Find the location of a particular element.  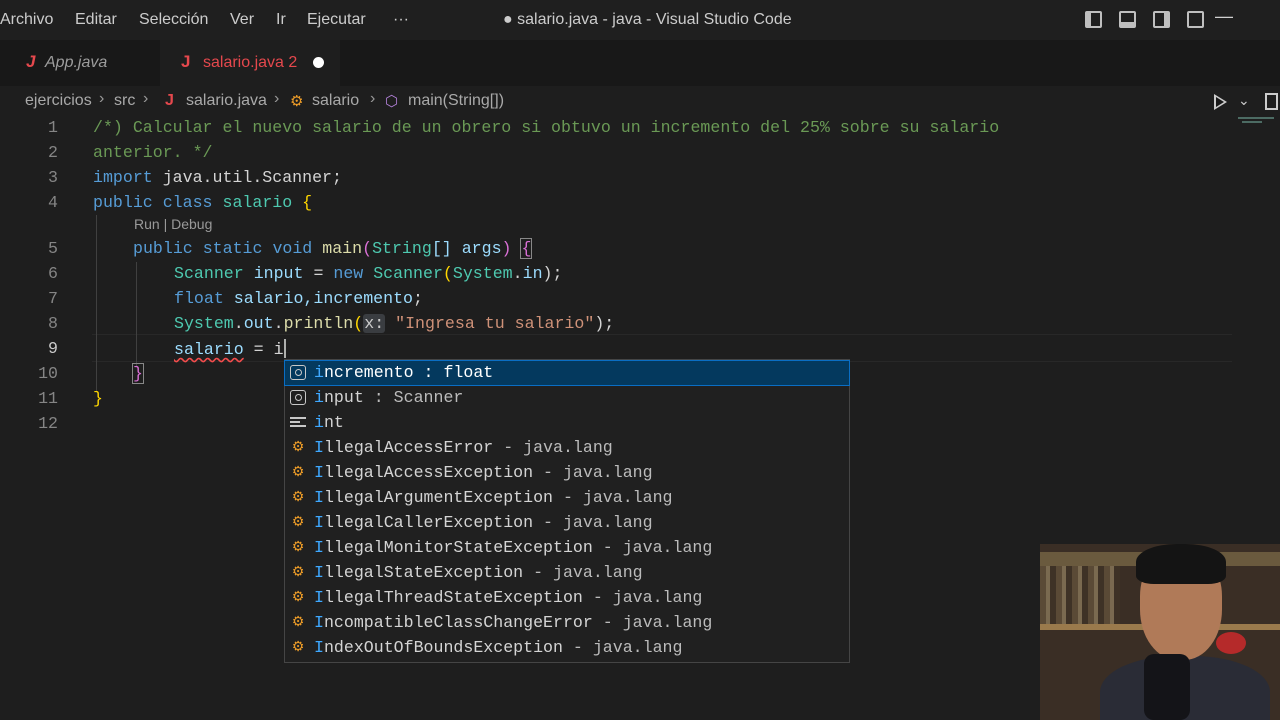

suggestion-label: llegalStateException is located at coordinates (423, 572).